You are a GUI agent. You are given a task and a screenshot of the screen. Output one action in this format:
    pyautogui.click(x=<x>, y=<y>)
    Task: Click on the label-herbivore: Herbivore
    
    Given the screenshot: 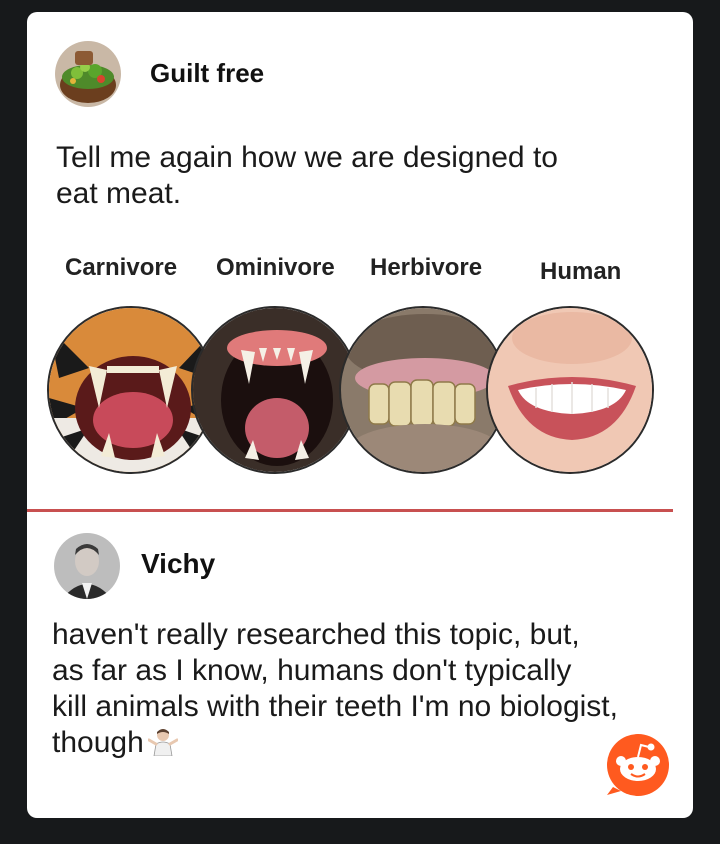 What is the action you would take?
    pyautogui.click(x=426, y=267)
    